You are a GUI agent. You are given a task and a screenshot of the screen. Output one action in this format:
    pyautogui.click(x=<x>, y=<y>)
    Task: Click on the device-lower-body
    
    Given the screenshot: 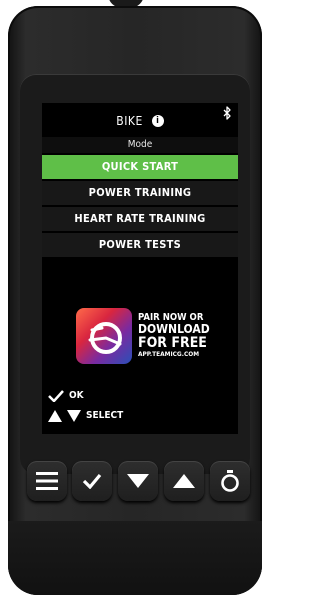 What is the action you would take?
    pyautogui.click(x=135, y=558)
    